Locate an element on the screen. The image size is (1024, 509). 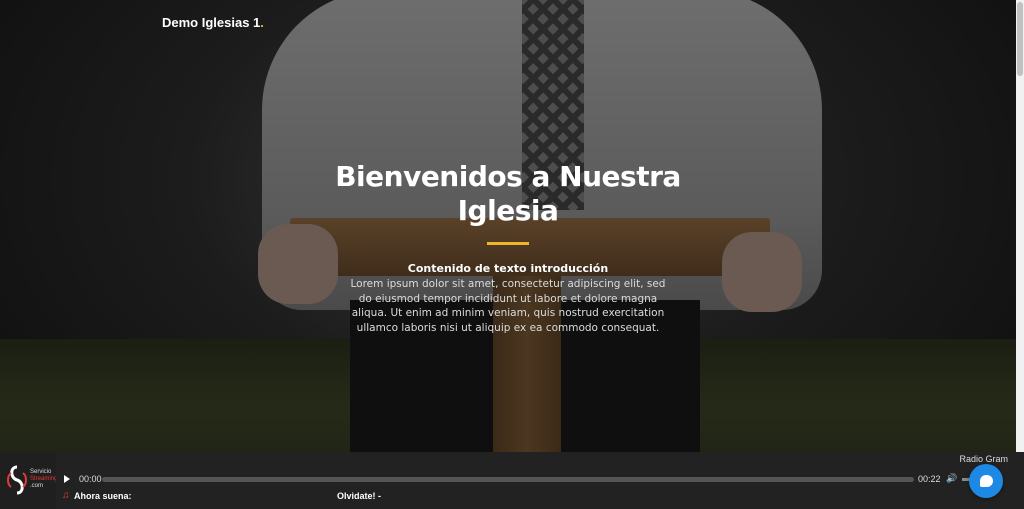
volume-icon: 🔊 is located at coordinates (951, 478).